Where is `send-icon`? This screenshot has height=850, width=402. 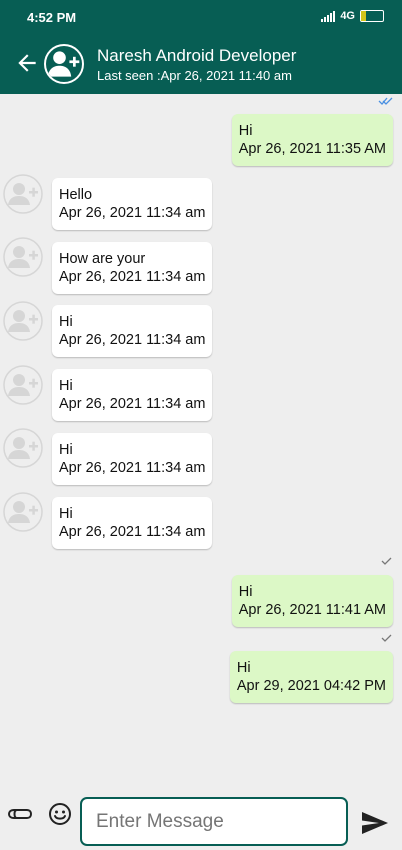
send-icon is located at coordinates (375, 823).